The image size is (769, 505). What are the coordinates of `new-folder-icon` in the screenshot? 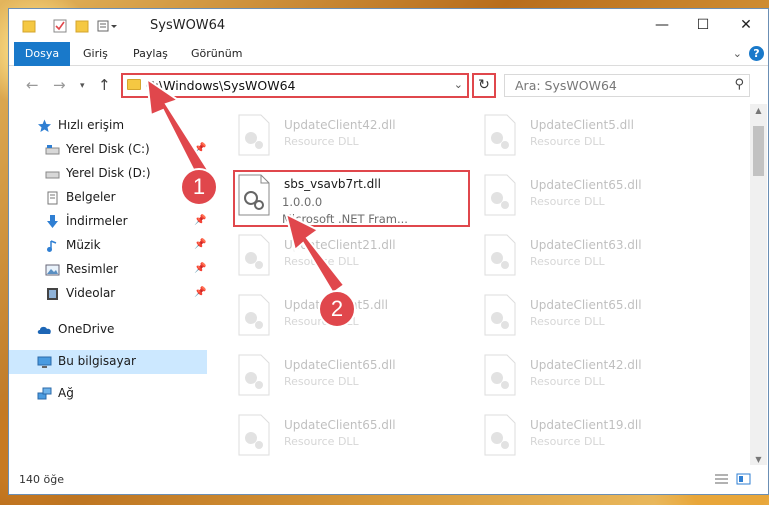 It's located at (82, 26).